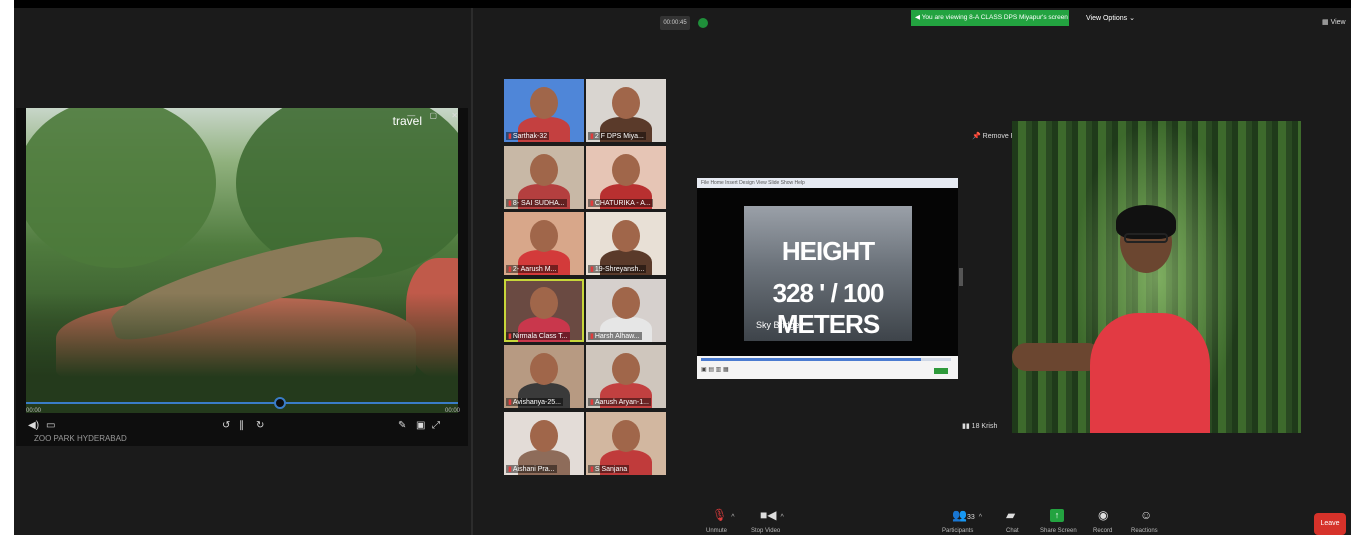  I want to click on reactions-icon: ☺, so click(1146, 515).